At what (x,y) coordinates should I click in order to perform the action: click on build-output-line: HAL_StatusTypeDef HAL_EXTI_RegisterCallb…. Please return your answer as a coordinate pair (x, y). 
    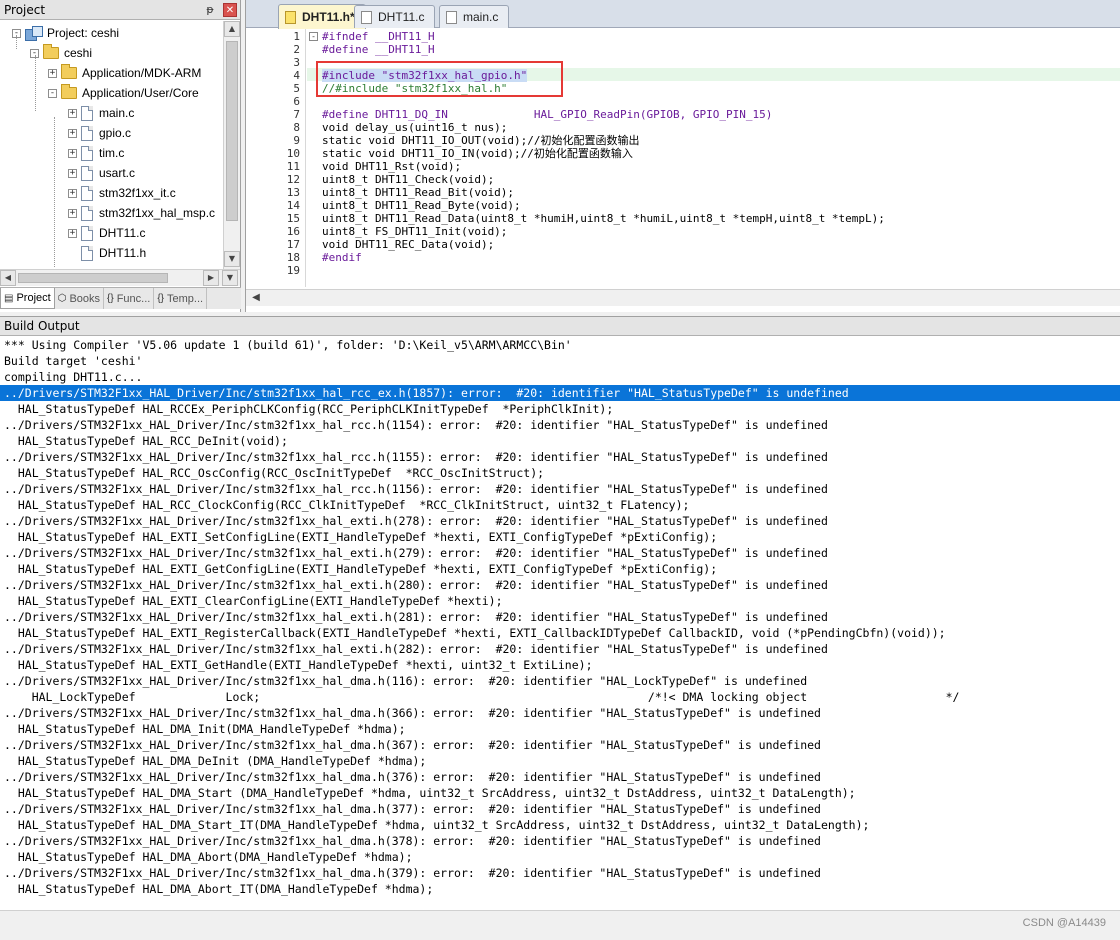
    Looking at the image, I should click on (560, 633).